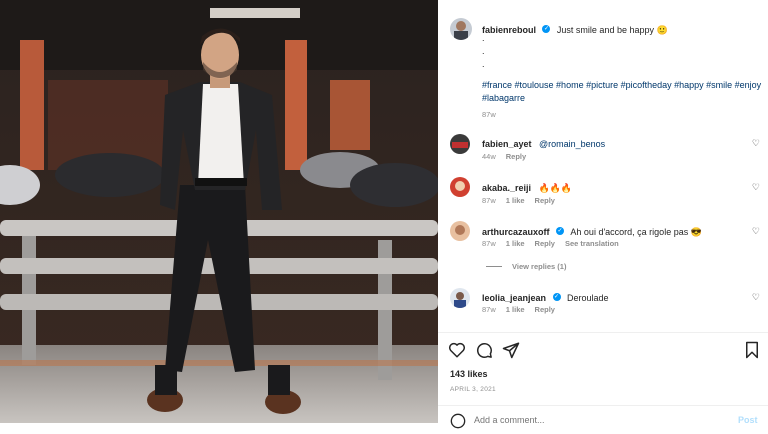  I want to click on caption: fabienreboul ✓ Just smile and be happy 🙂, so click(620, 29).